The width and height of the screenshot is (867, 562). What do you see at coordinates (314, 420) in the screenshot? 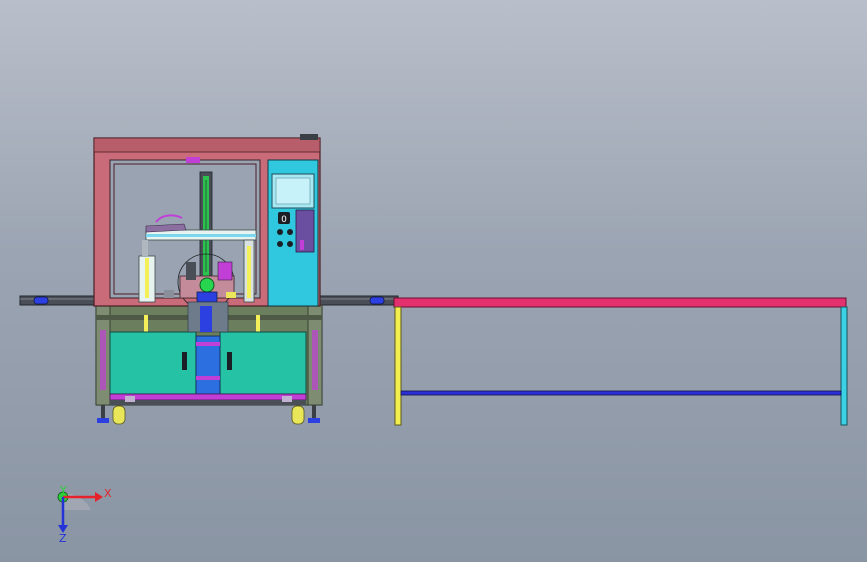
I see `foot-right` at bounding box center [314, 420].